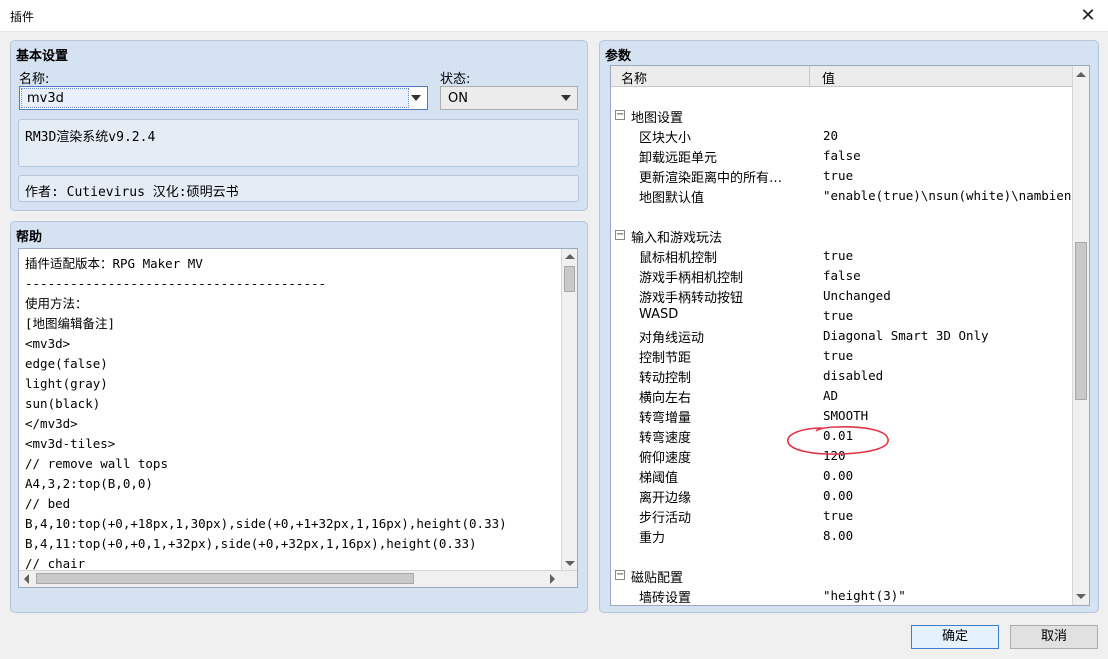 Image resolution: width=1108 pixels, height=659 pixels. I want to click on cancel-button: 取消, so click(1054, 637).